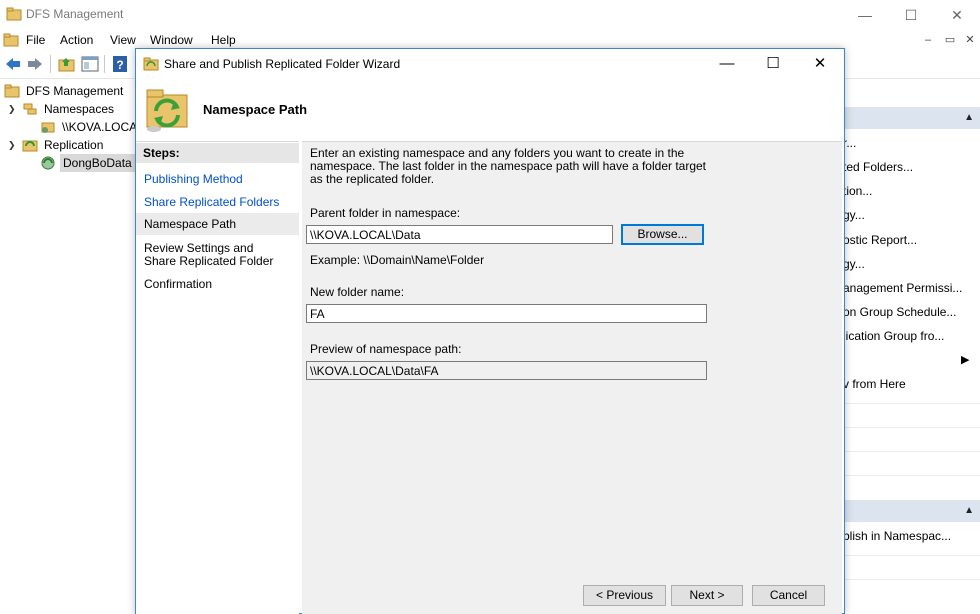 The width and height of the screenshot is (980, 614). What do you see at coordinates (773, 64) in the screenshot?
I see `wizard-maximize-button: ☐` at bounding box center [773, 64].